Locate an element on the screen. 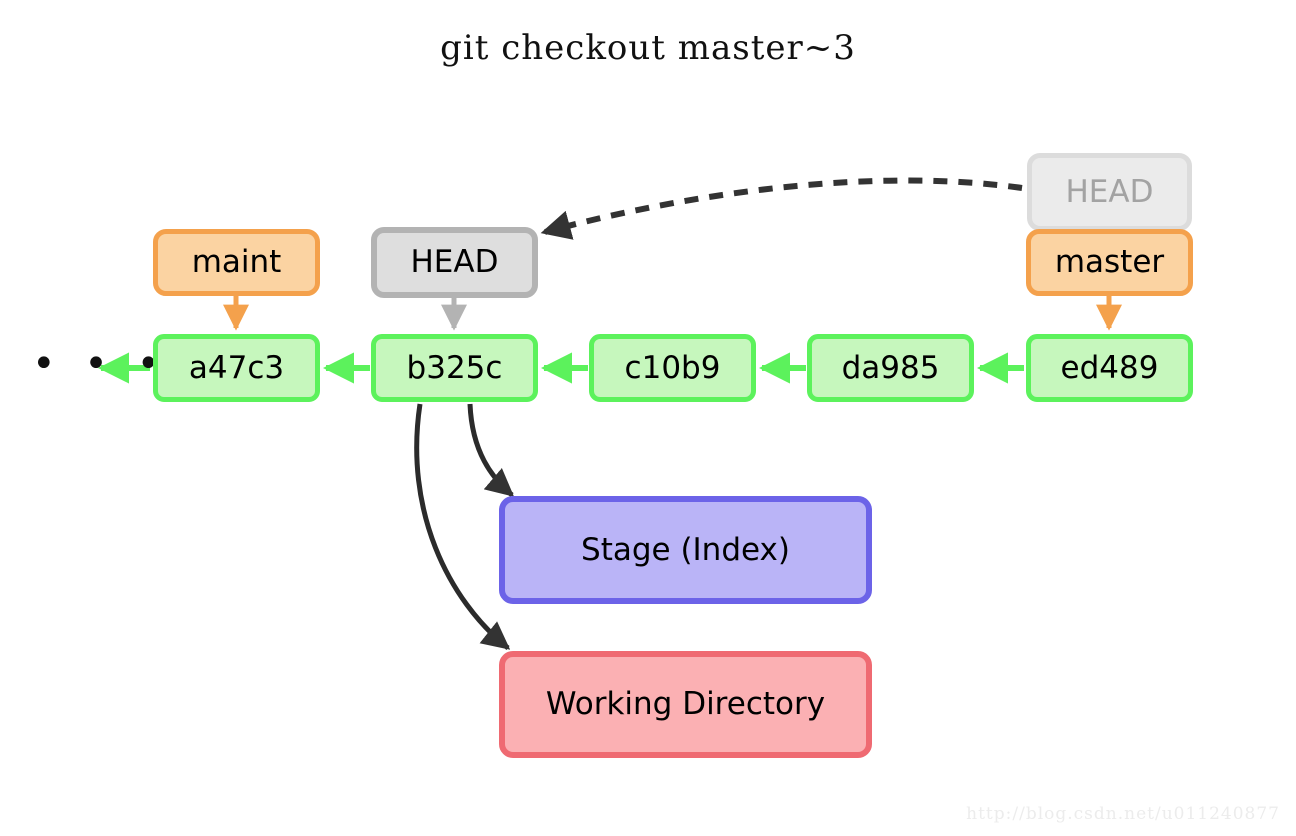 This screenshot has height=836, width=1296. commit-node-c10b9: c10b9 is located at coordinates (672, 368).